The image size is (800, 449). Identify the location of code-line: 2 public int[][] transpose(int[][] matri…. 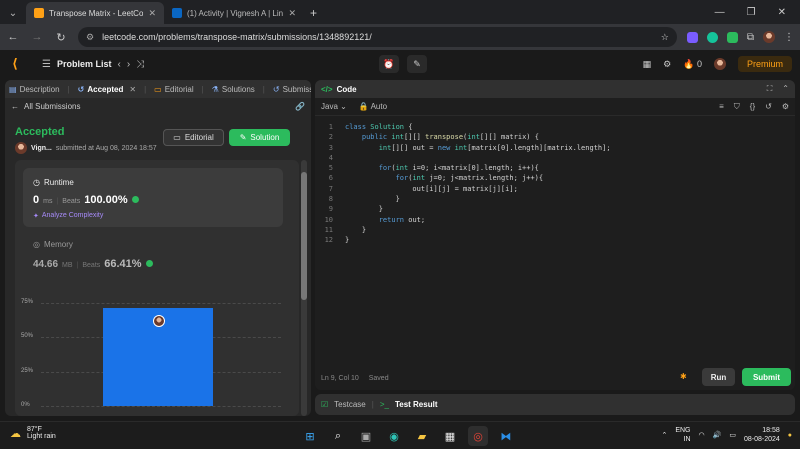
(555, 137).